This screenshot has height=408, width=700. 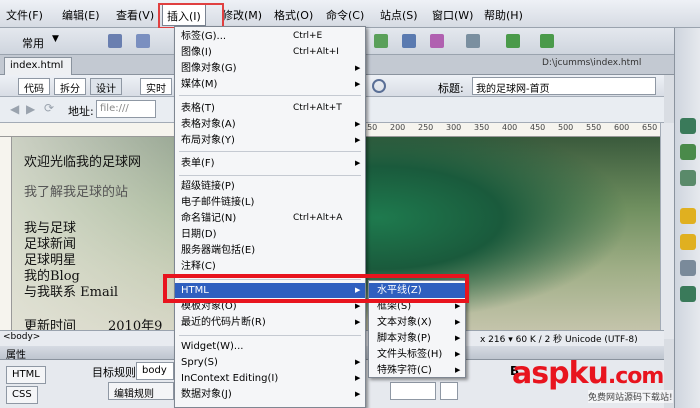 I want to click on ruler-mark: 600, so click(x=622, y=127).